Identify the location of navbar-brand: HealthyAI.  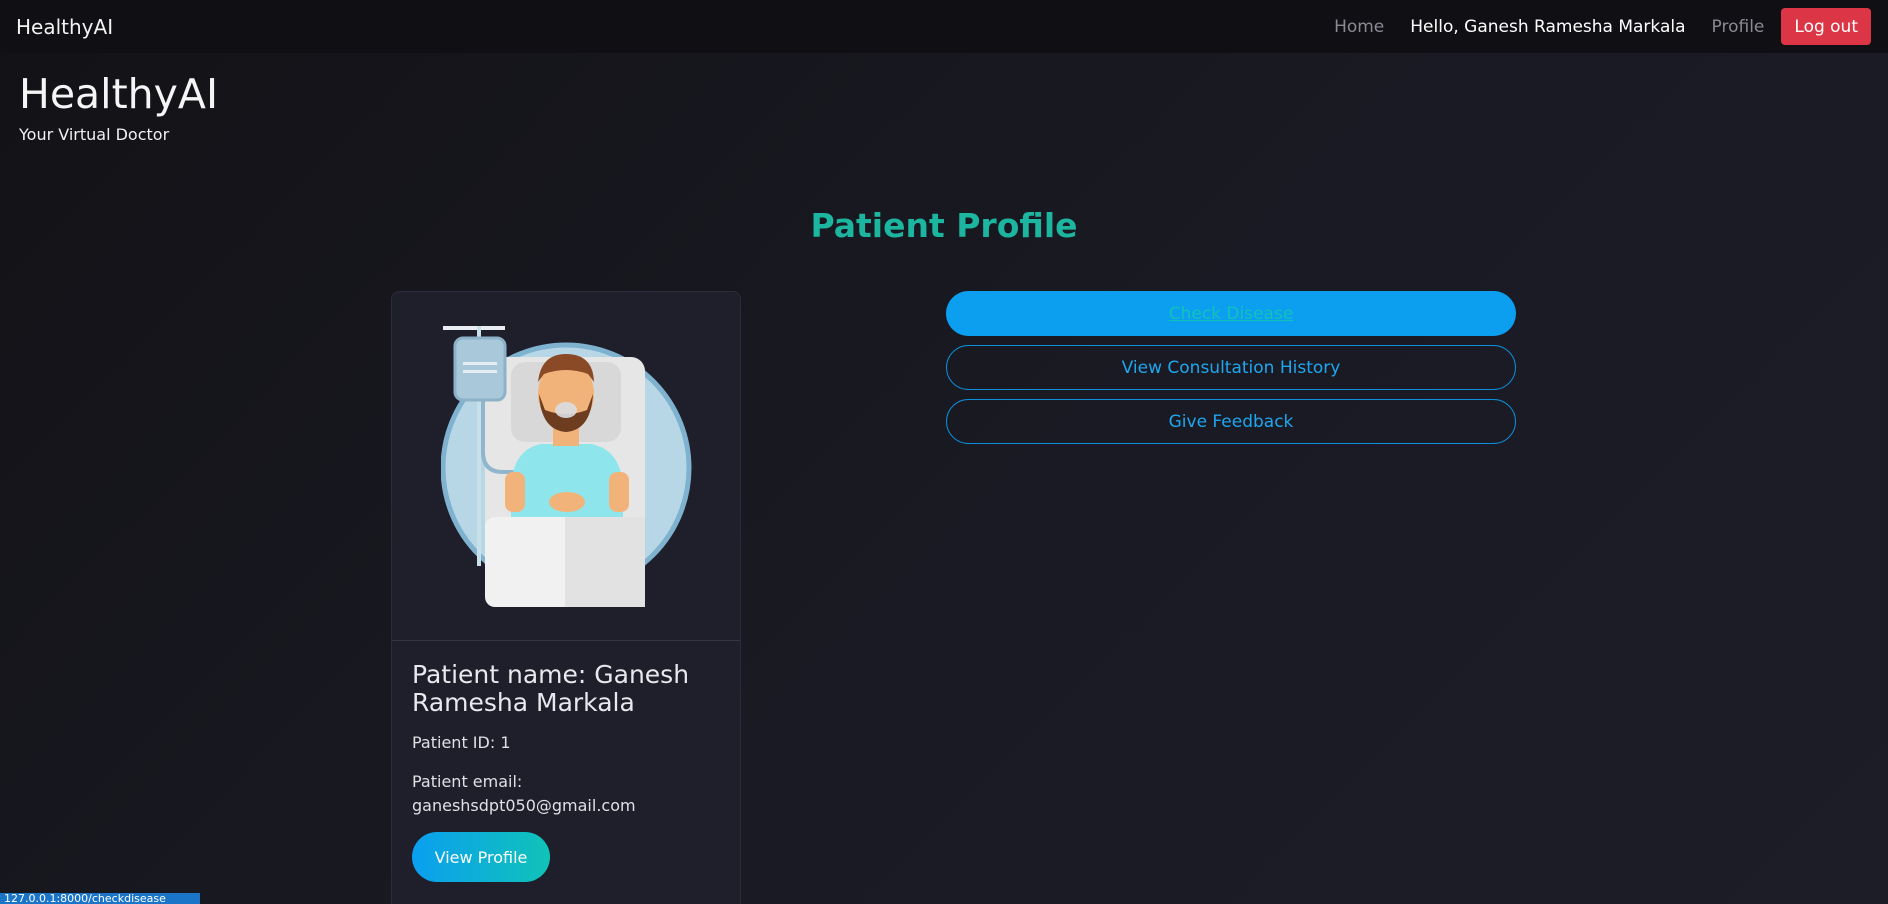
(64, 27).